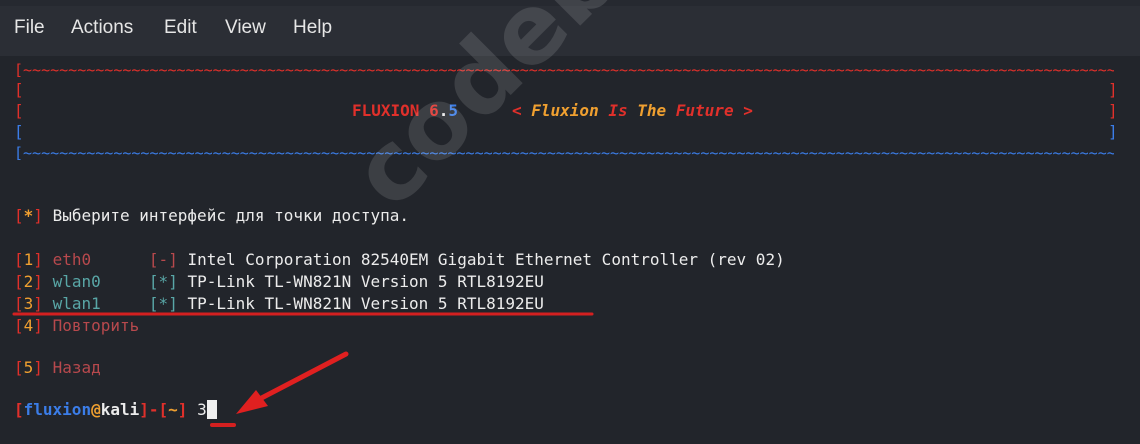 Image resolution: width=1140 pixels, height=444 pixels. Describe the element at coordinates (1113, 89) in the screenshot. I see `banner-right-edge-1: ]` at that location.